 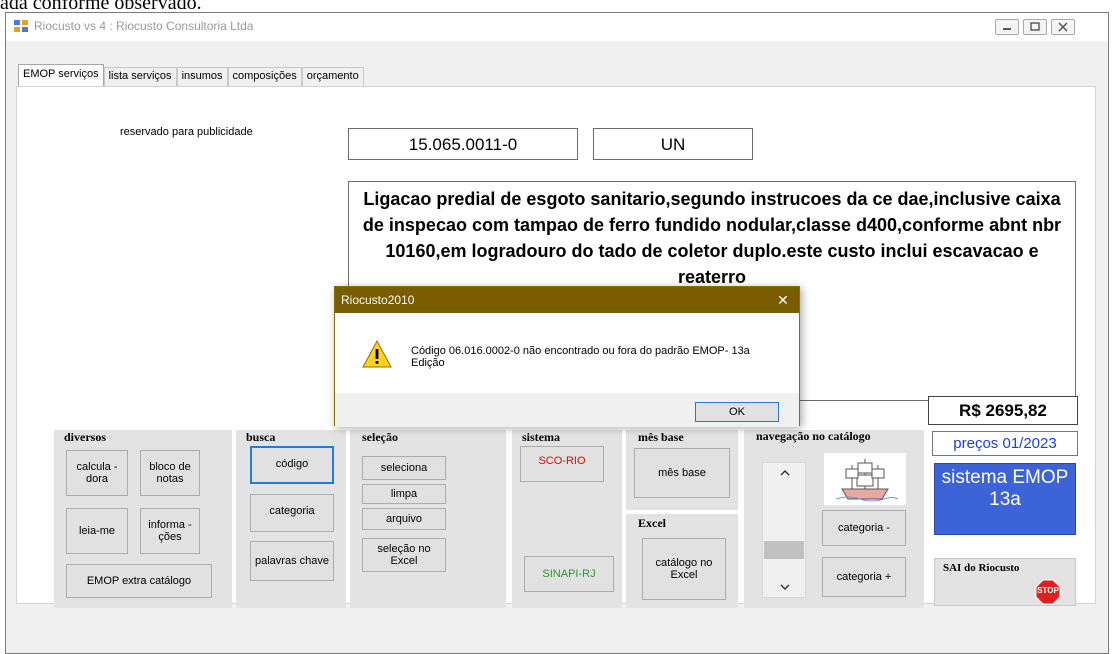 I want to click on seleciona-button: seleciona, so click(x=404, y=468).